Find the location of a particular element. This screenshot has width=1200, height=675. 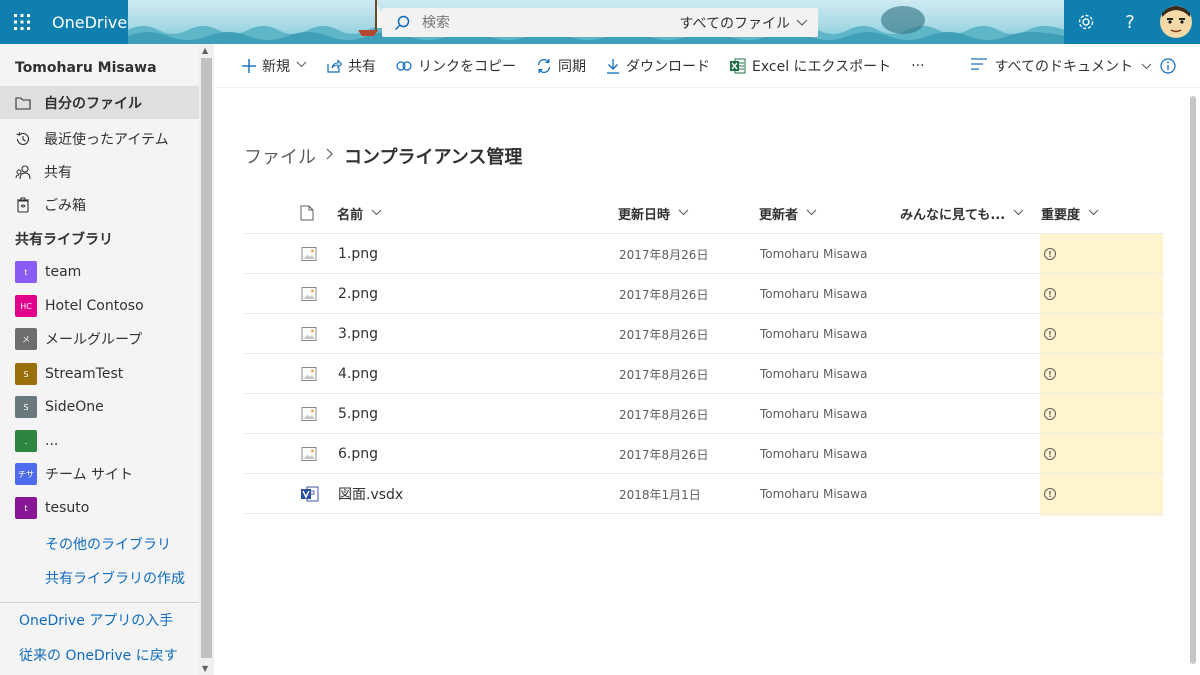

library-item-mail-group: メ メールグループ is located at coordinates (99, 339).